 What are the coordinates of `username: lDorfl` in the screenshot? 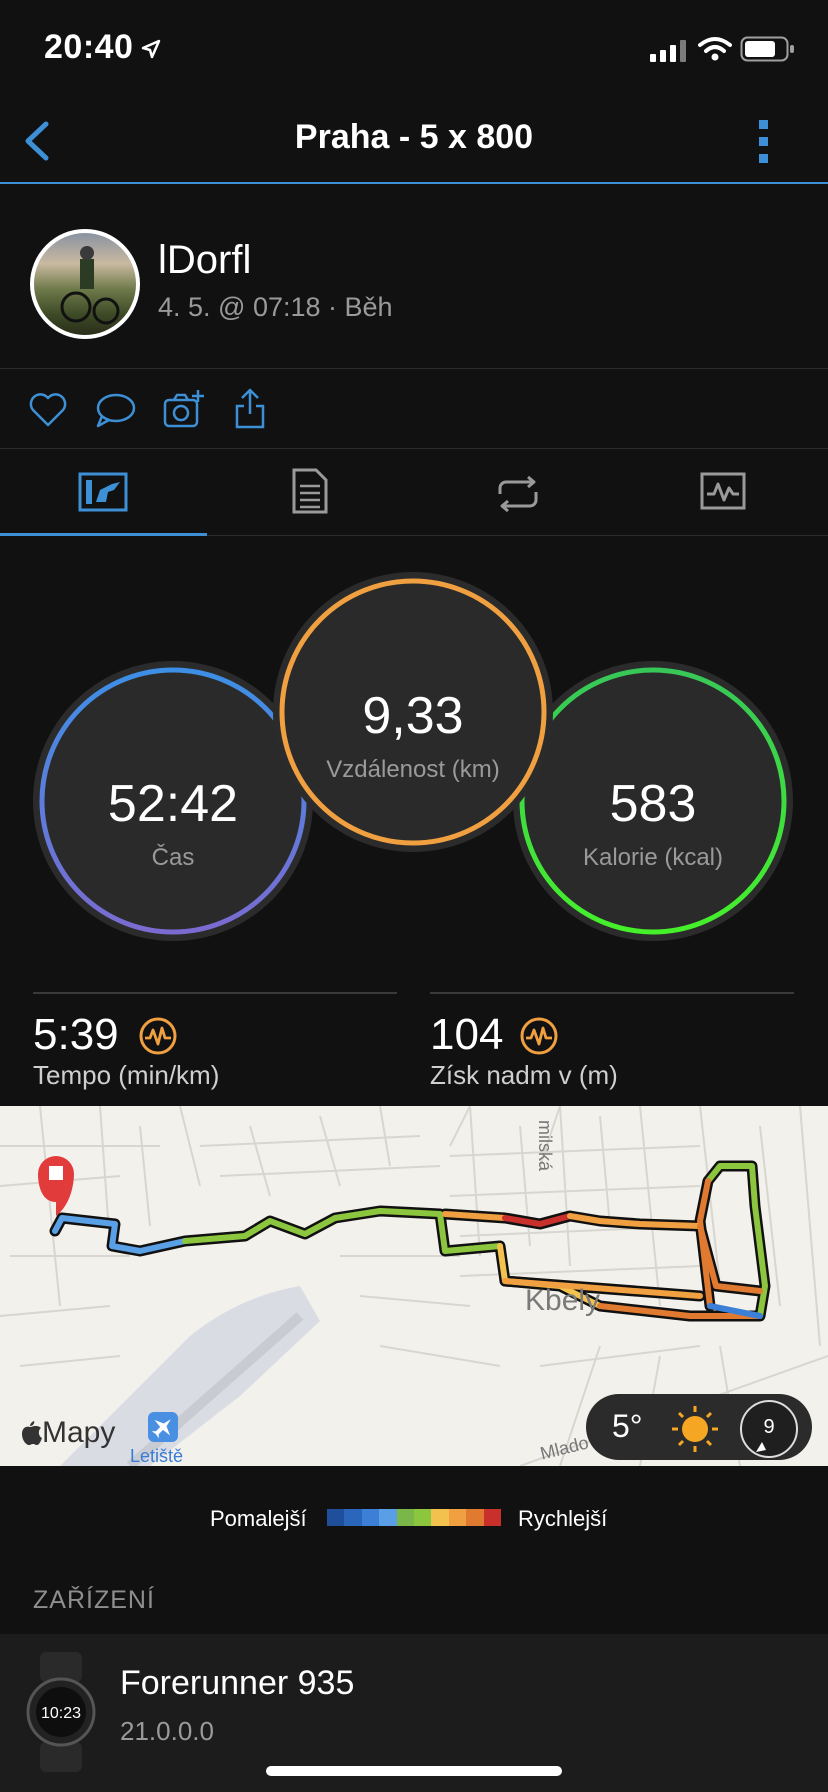 It's located at (204, 260).